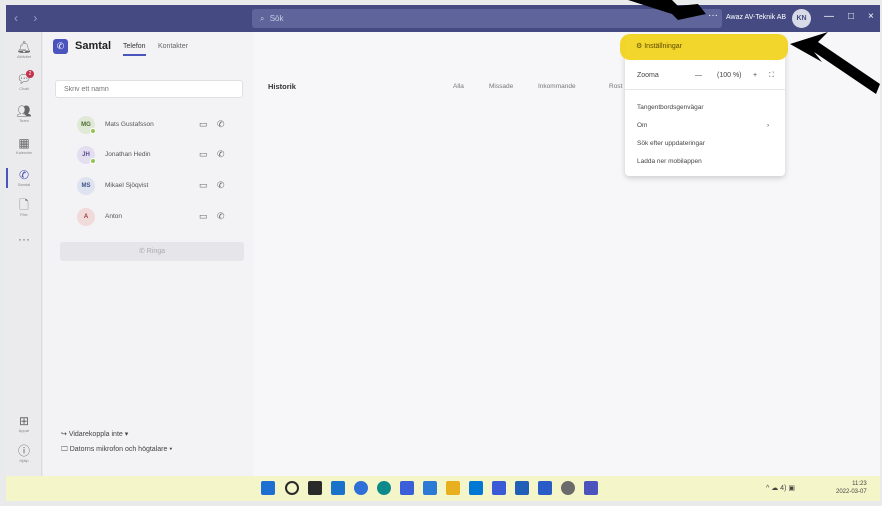  I want to click on menu-download-mobile: Ladda ner mobilappen, so click(669, 161).